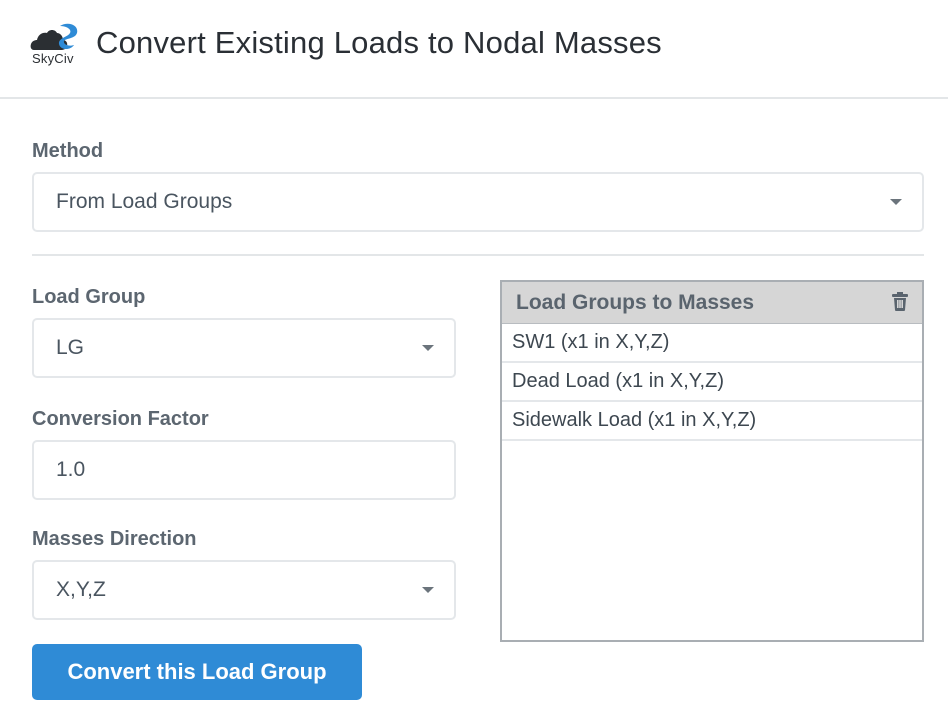 The height and width of the screenshot is (718, 948). Describe the element at coordinates (70, 347) in the screenshot. I see `load-group-value: LG` at that location.